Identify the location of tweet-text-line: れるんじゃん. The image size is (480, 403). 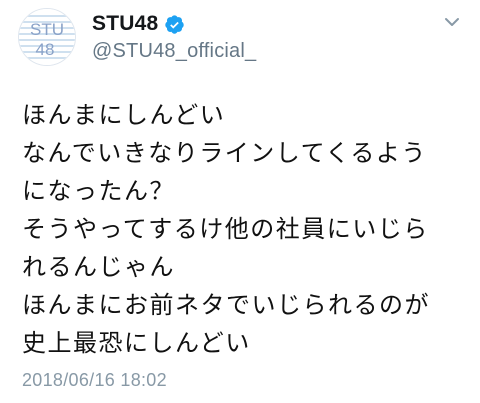
(98, 267).